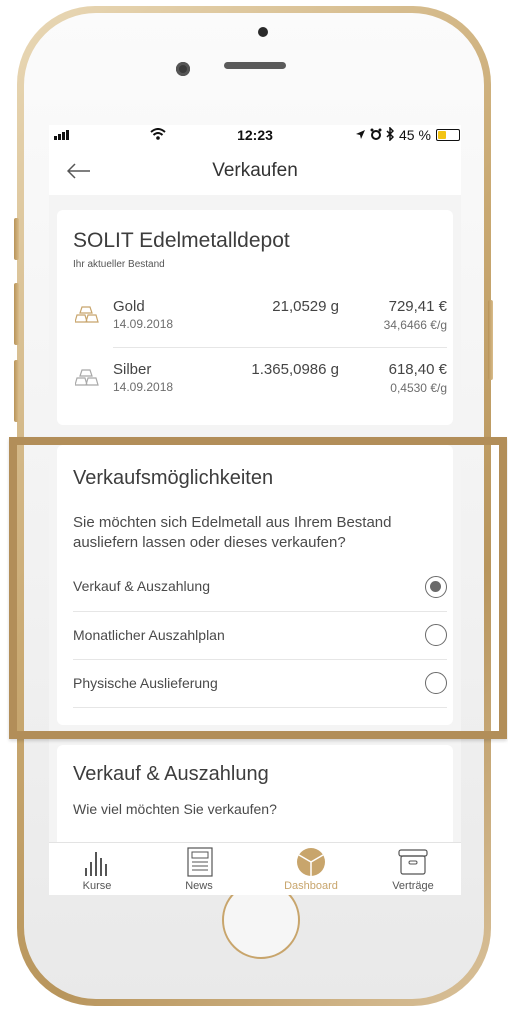  Describe the element at coordinates (255, 65) in the screenshot. I see `earpiece-speaker` at that location.